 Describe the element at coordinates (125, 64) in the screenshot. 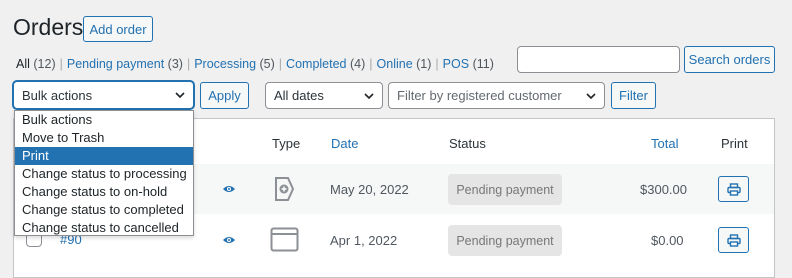

I see `filter-pending-payment: Pending payment (3)` at that location.